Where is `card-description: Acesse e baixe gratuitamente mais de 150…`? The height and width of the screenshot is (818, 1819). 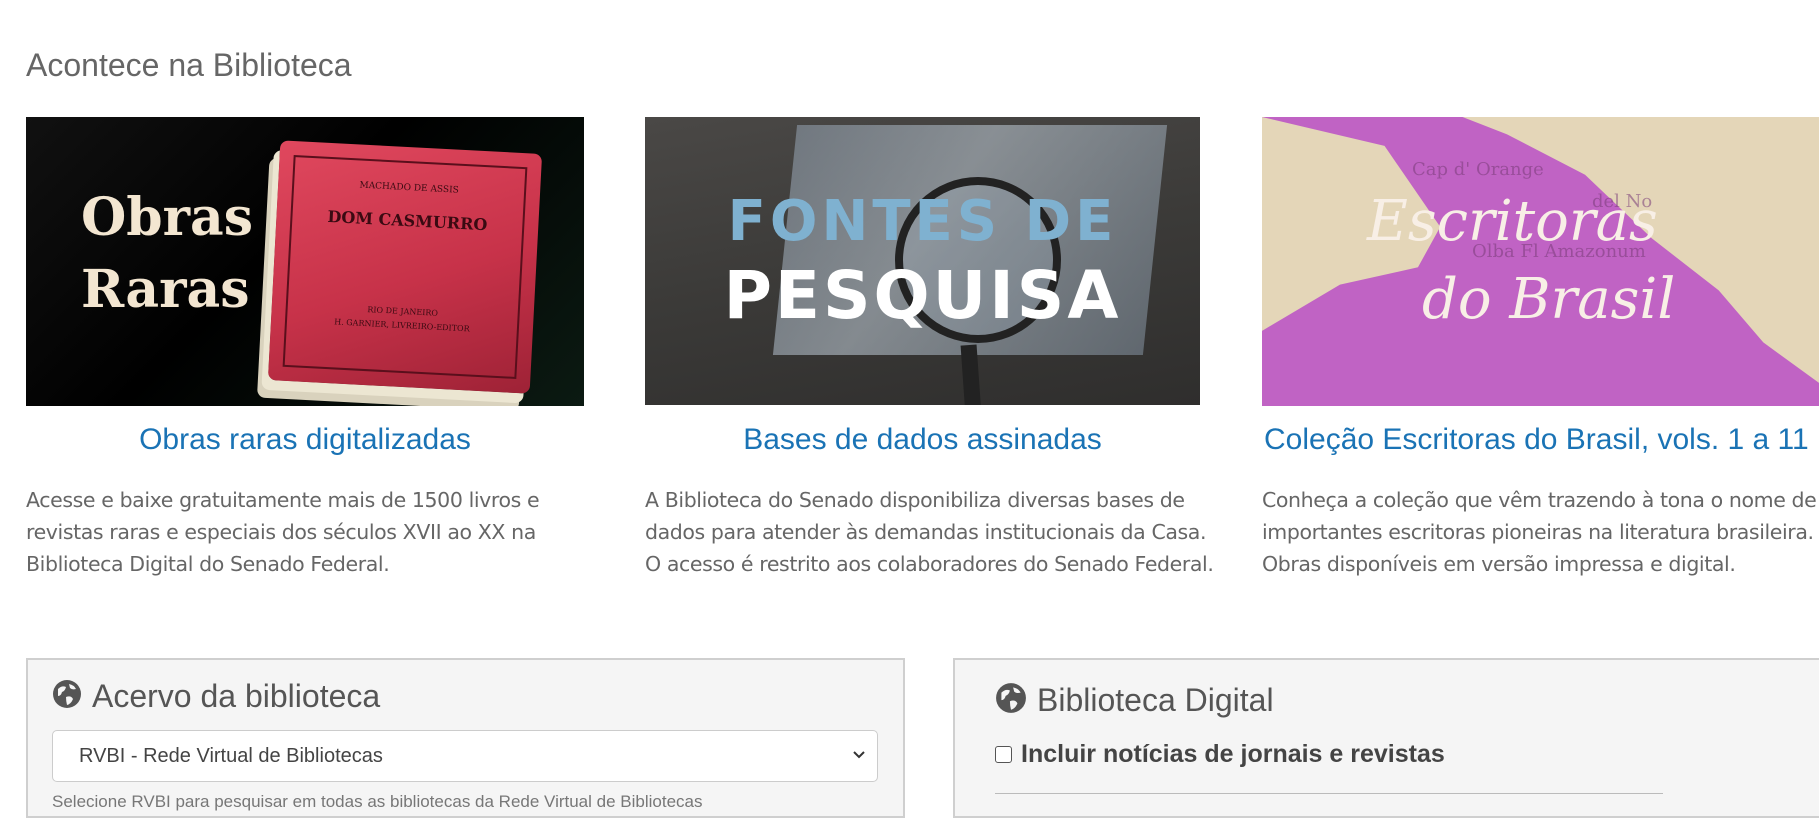 card-description: Acesse e baixe gratuitamente mais de 150… is located at coordinates (305, 532).